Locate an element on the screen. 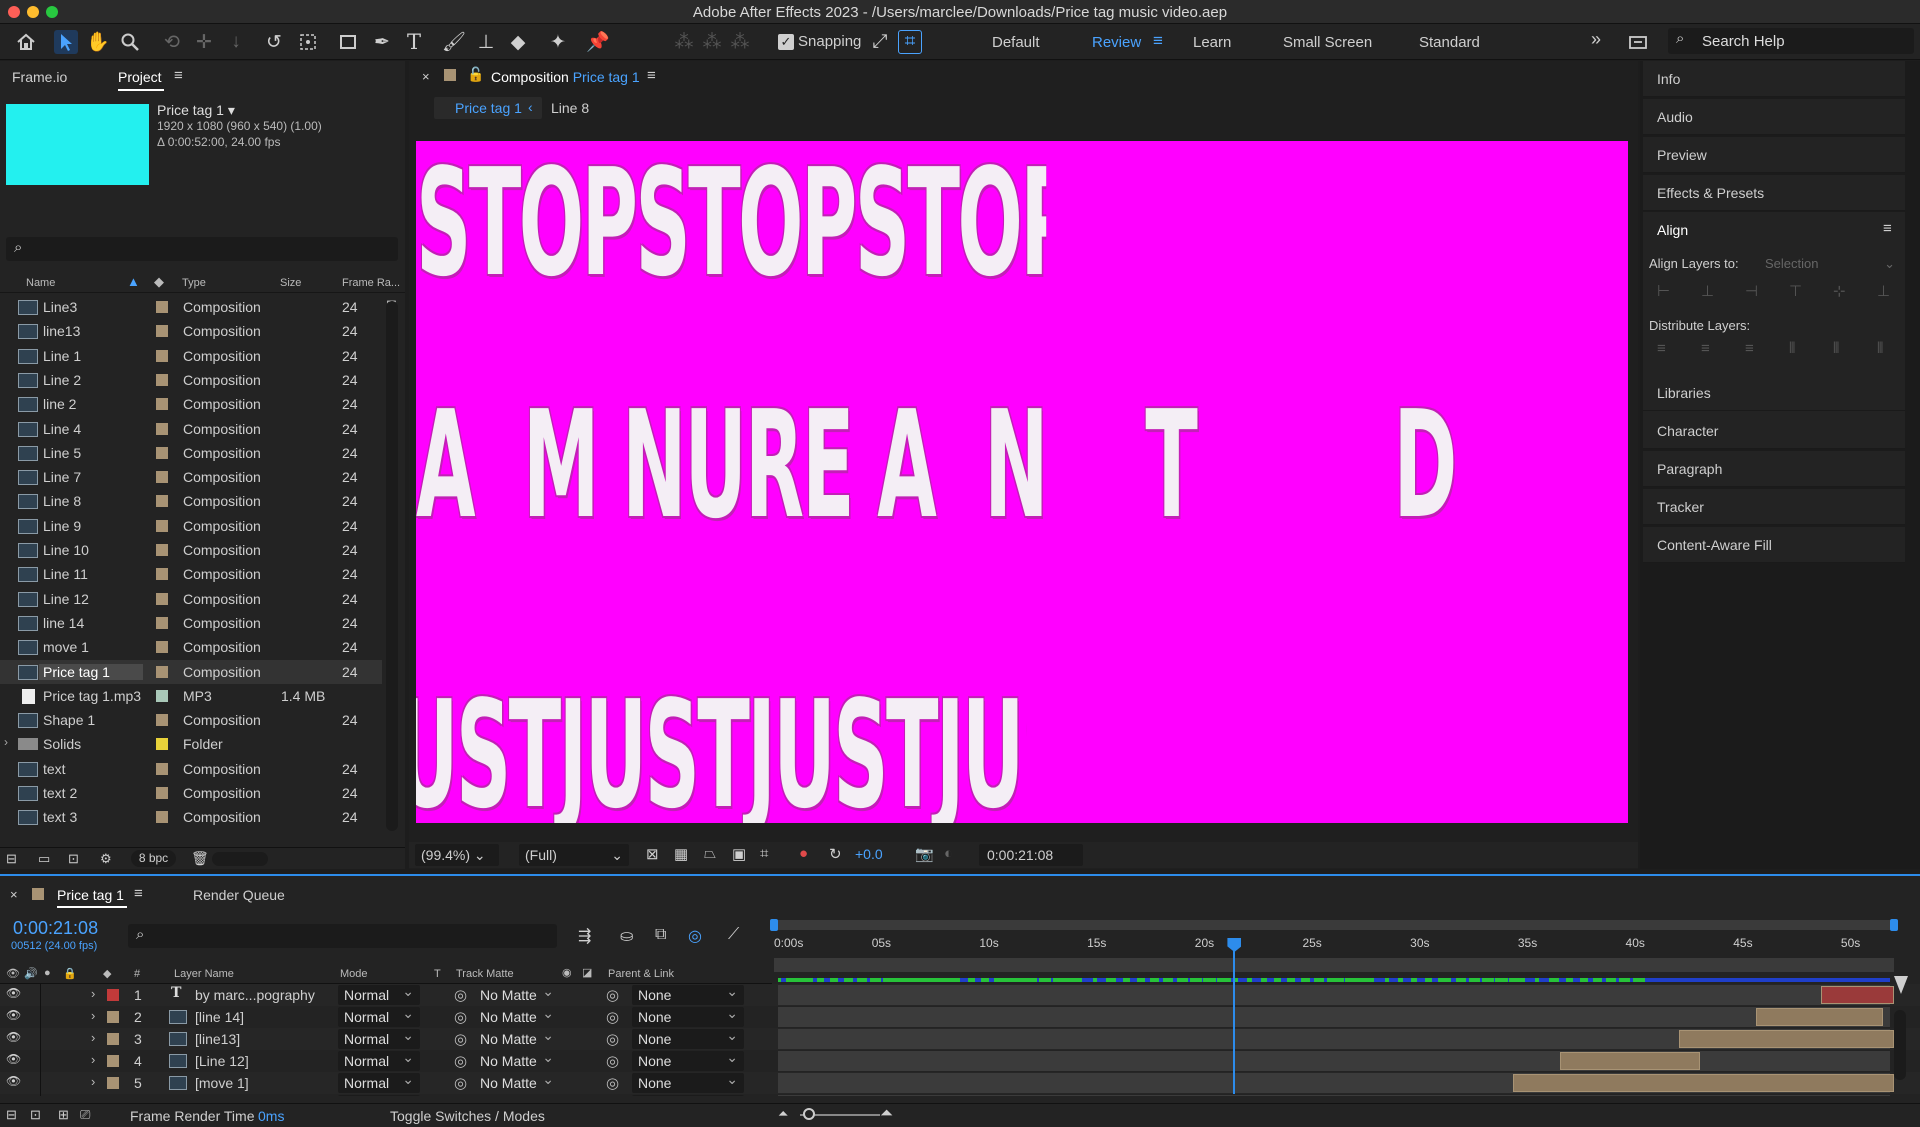  zoom-out-icon: ⏶ is located at coordinates (783, 1114).